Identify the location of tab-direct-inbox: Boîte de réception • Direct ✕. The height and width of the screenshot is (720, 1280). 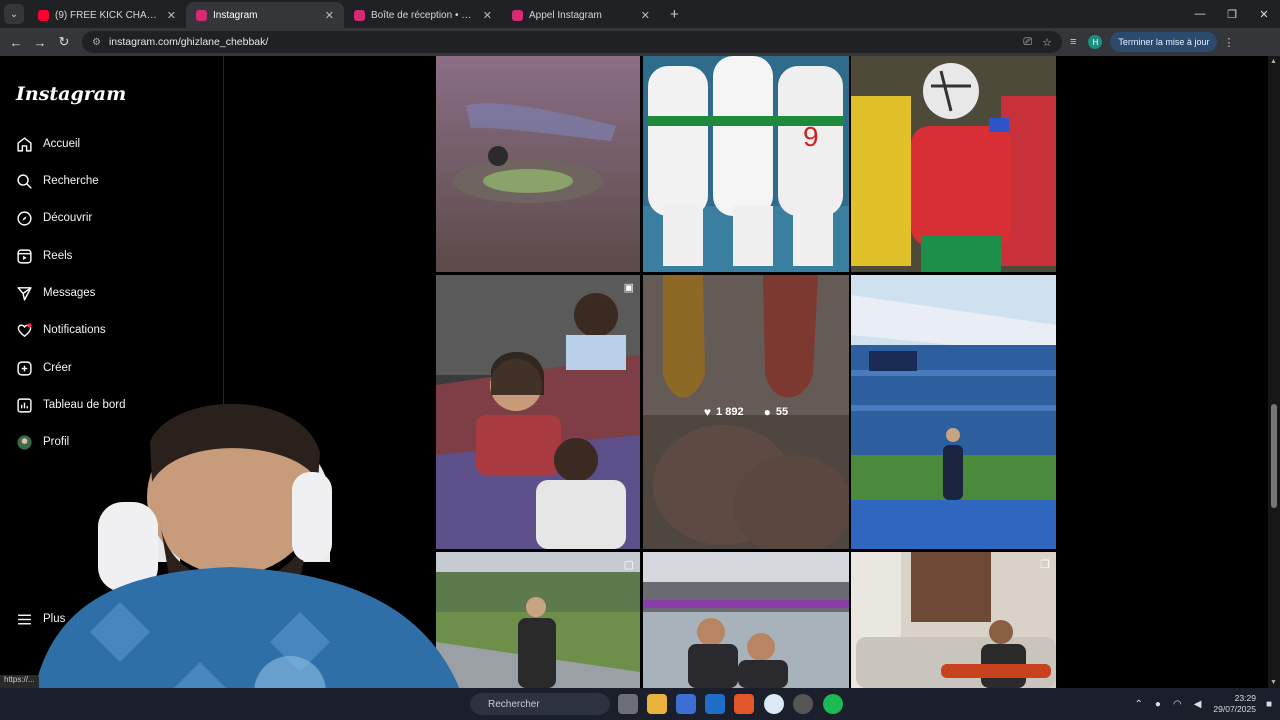
(423, 15).